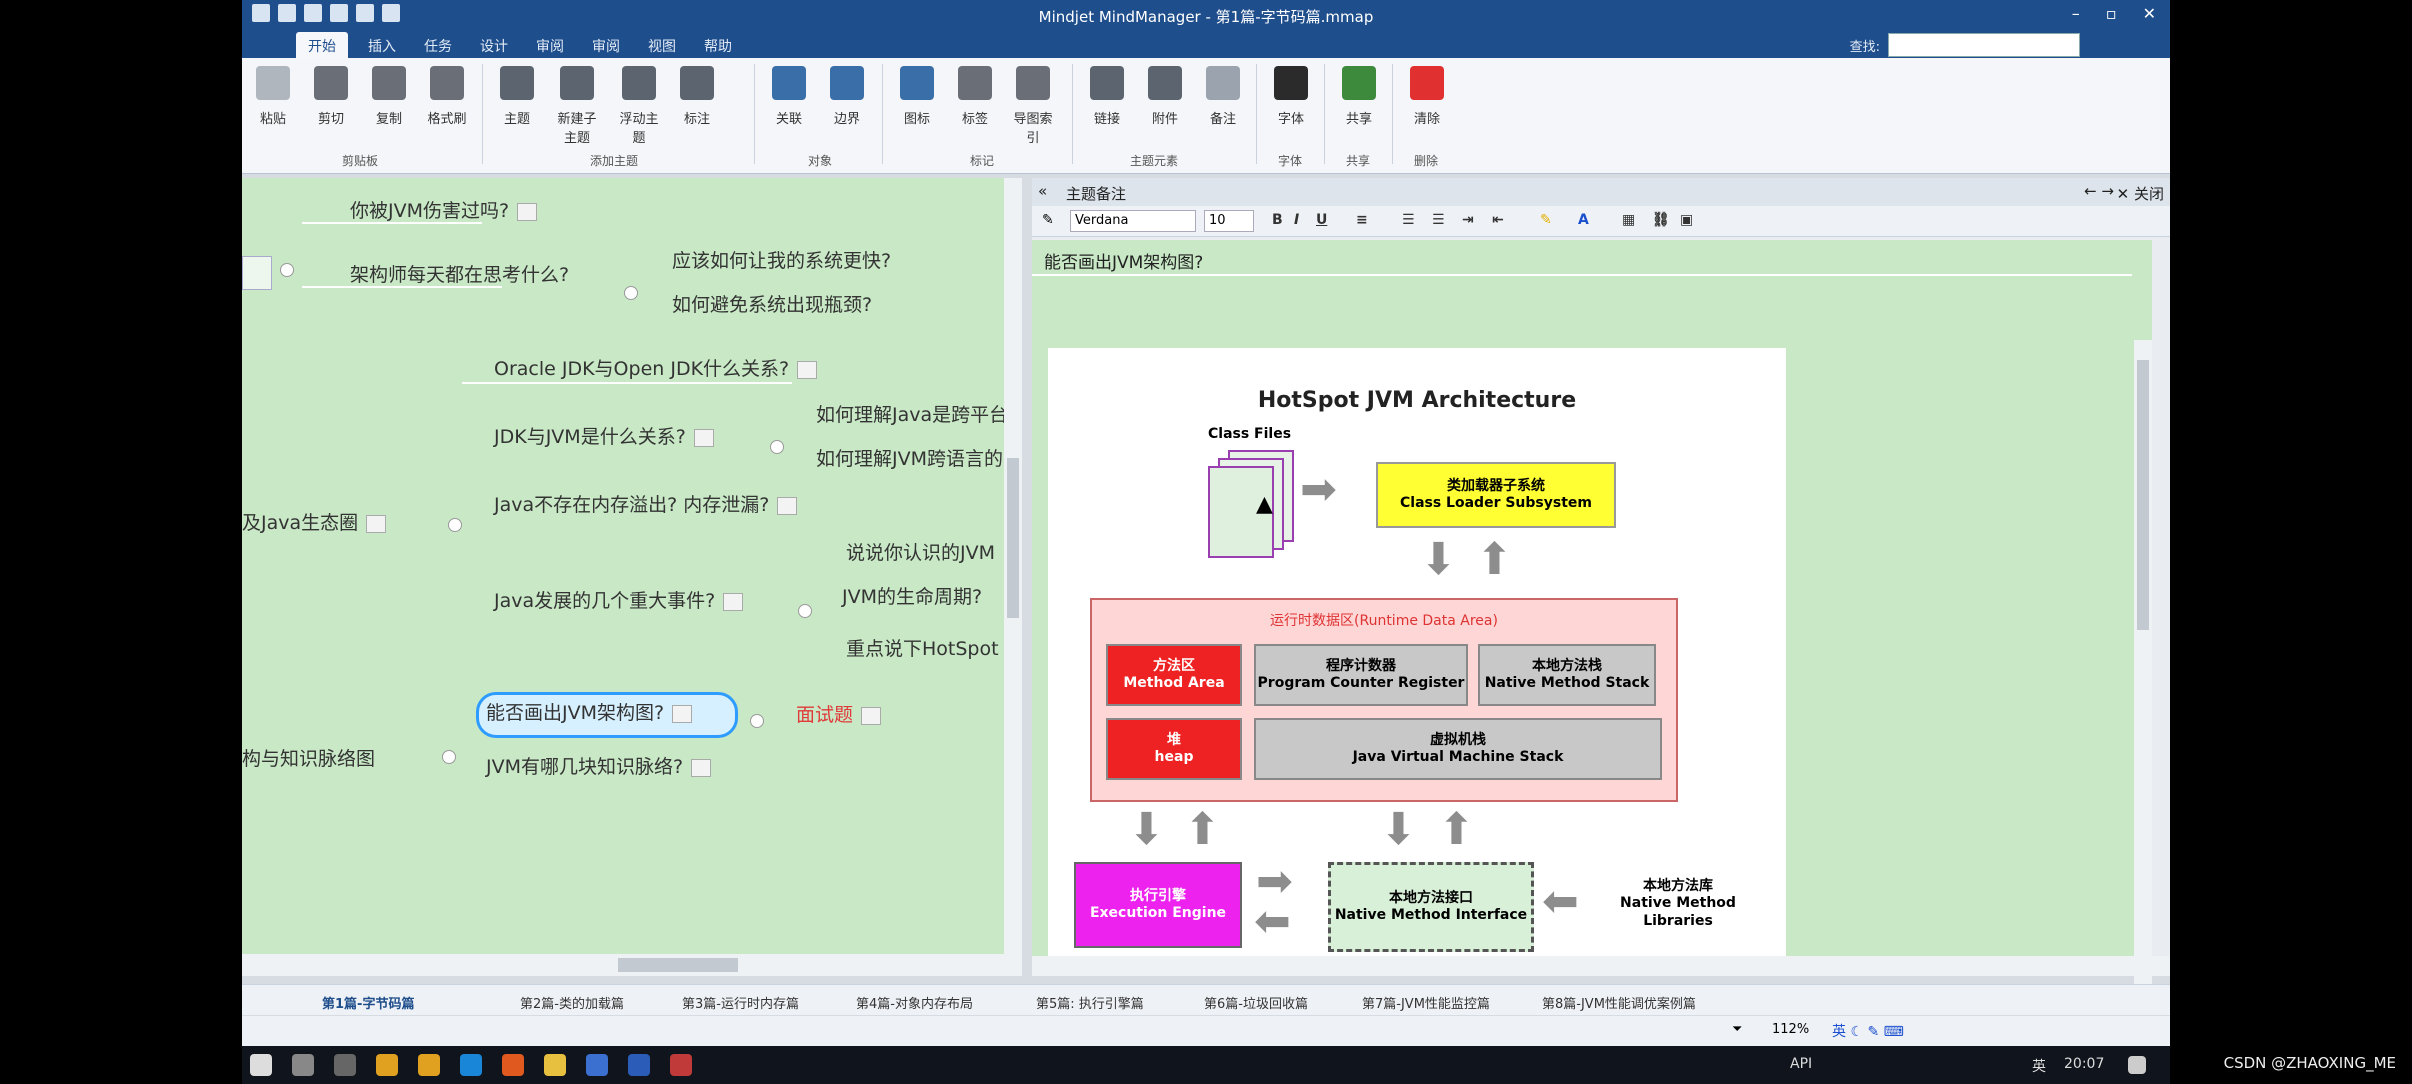  What do you see at coordinates (322, 46) in the screenshot?
I see `tab-home: 开始` at bounding box center [322, 46].